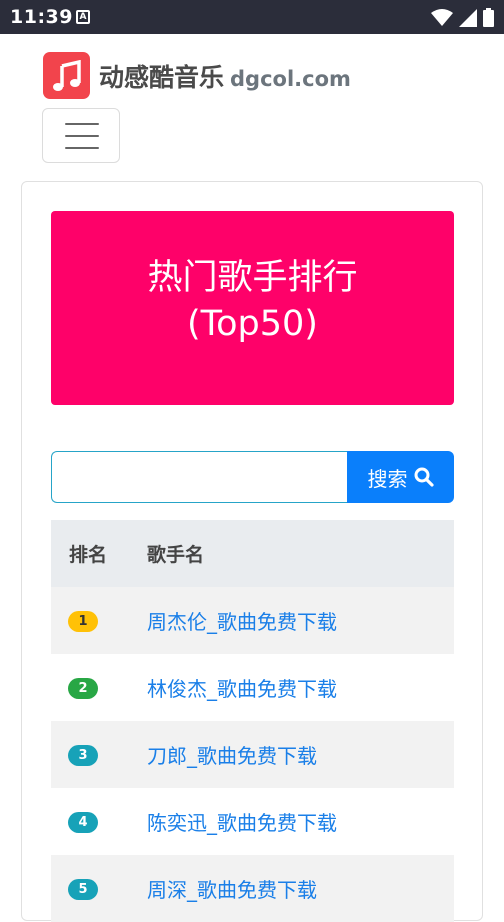 The height and width of the screenshot is (922, 504). Describe the element at coordinates (83, 755) in the screenshot. I see `rank-badge: 3` at that location.